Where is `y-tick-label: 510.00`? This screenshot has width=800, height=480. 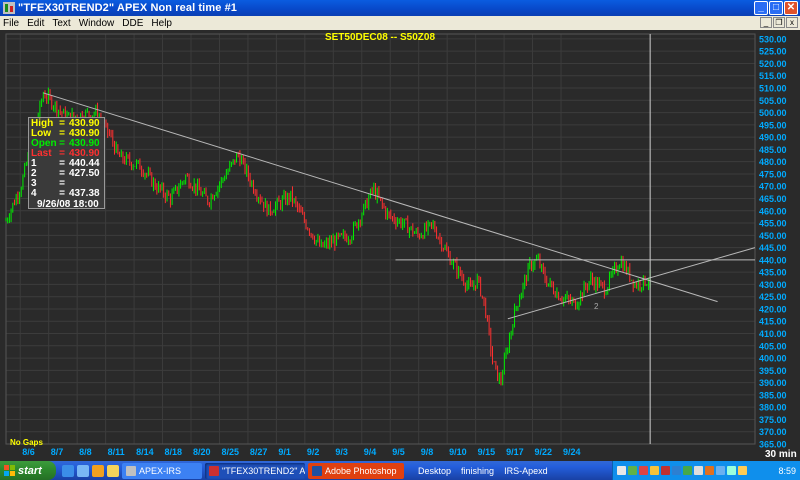
y-tick-label: 510.00 is located at coordinates (773, 89).